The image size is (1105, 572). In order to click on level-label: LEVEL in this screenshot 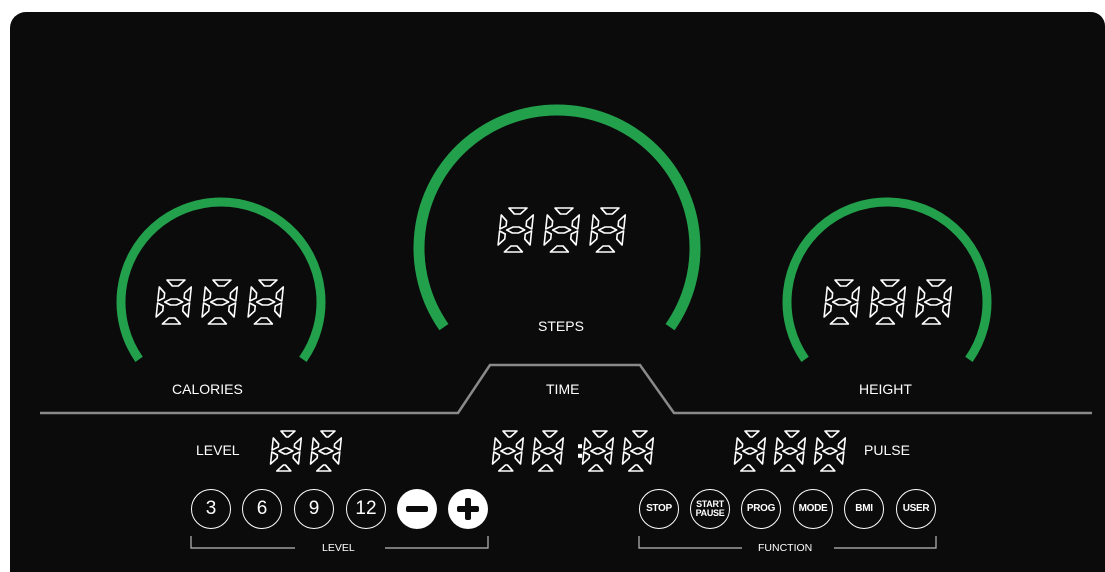, I will do `click(218, 450)`.